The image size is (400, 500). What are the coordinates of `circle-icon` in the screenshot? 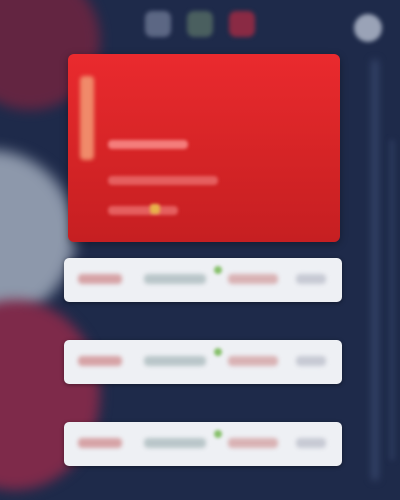 It's located at (368, 28).